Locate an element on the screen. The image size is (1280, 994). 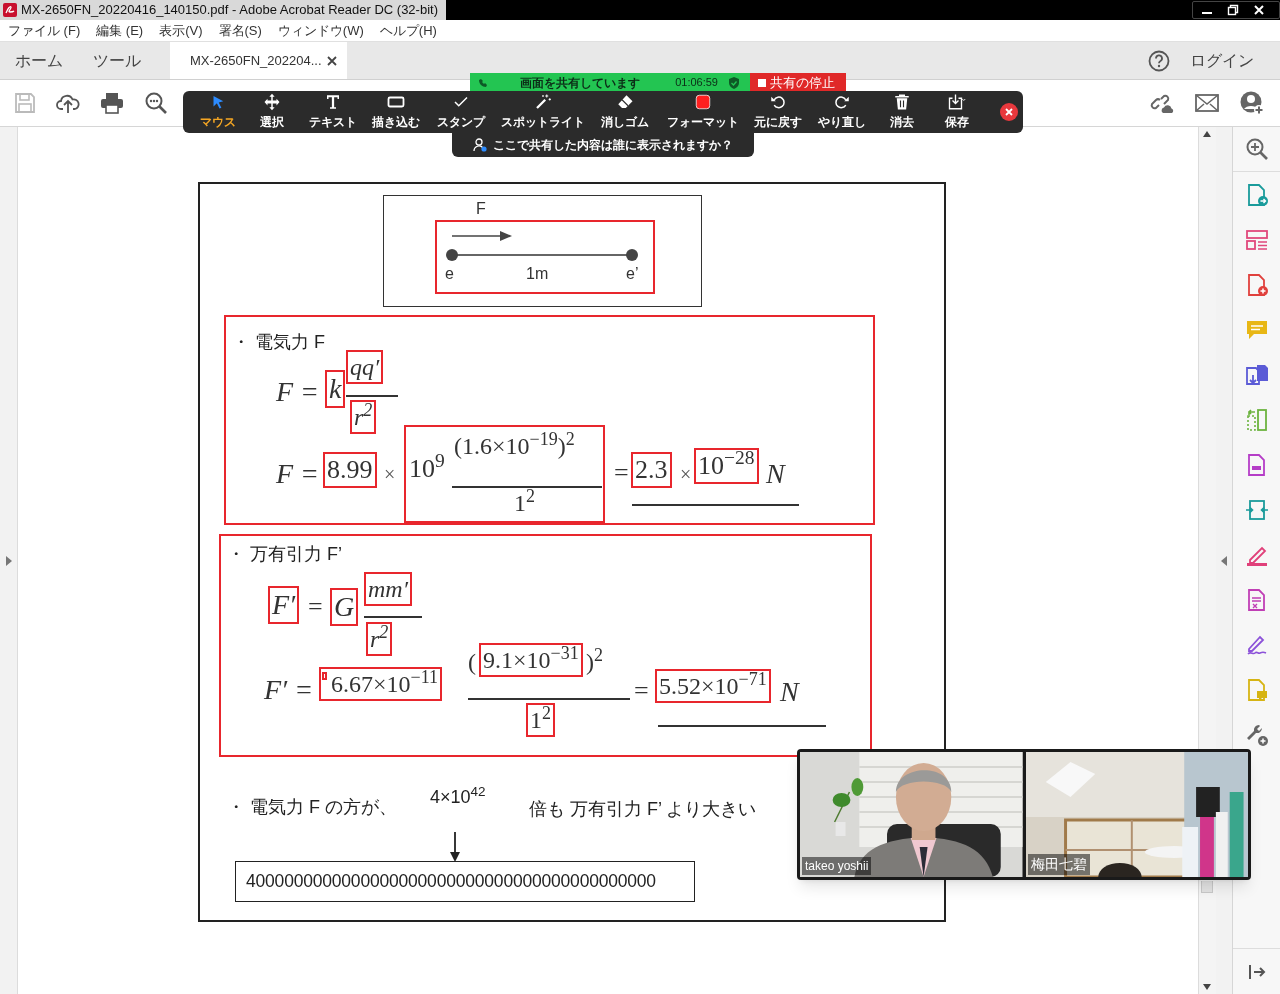
annotation-tool: 保存 is located at coordinates (957, 112).